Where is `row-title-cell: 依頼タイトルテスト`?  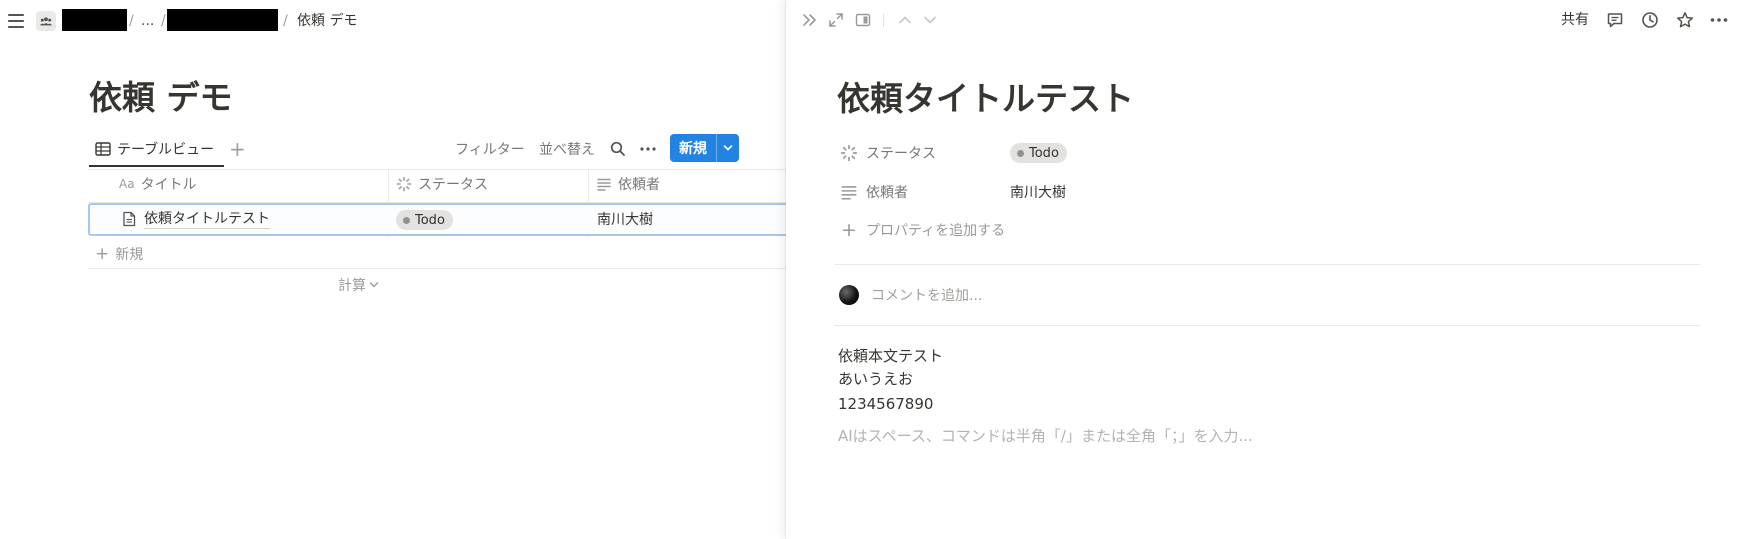 row-title-cell: 依頼タイトルテスト is located at coordinates (196, 219).